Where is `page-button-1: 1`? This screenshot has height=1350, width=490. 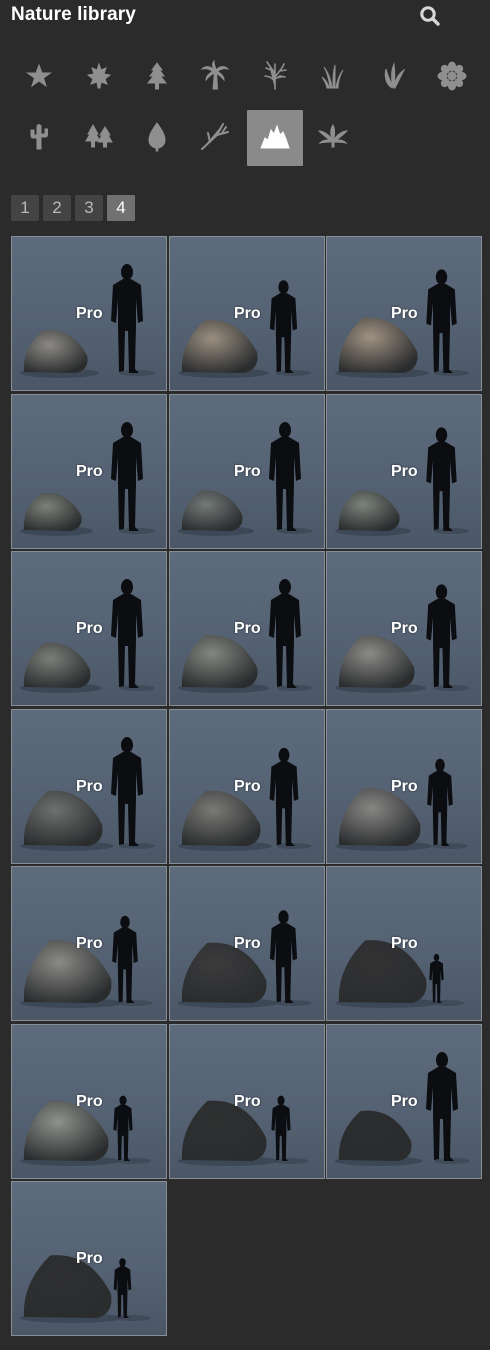 page-button-1: 1 is located at coordinates (25, 208).